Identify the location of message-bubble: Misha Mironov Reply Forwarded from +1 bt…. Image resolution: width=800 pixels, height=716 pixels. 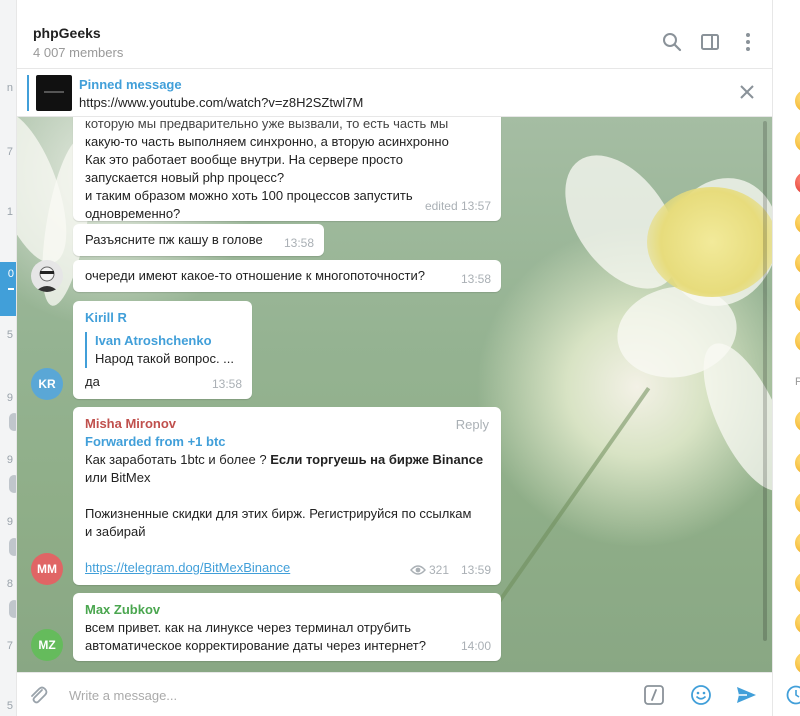
(287, 496).